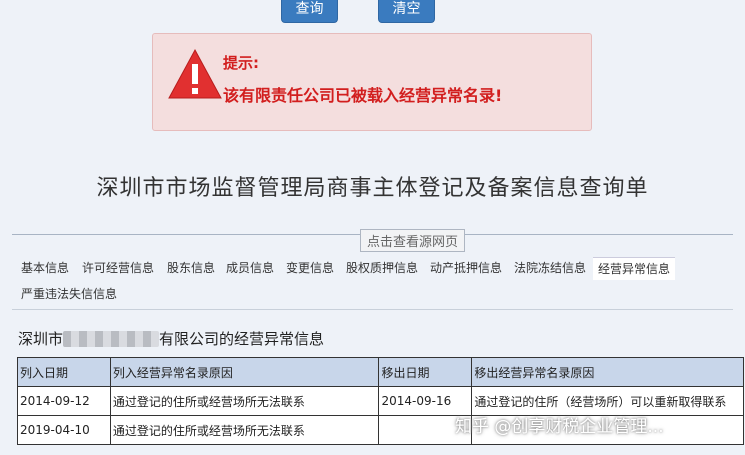 Image resolution: width=745 pixels, height=455 pixels. What do you see at coordinates (64, 372) in the screenshot?
I see `column-header: 列入日期` at bounding box center [64, 372].